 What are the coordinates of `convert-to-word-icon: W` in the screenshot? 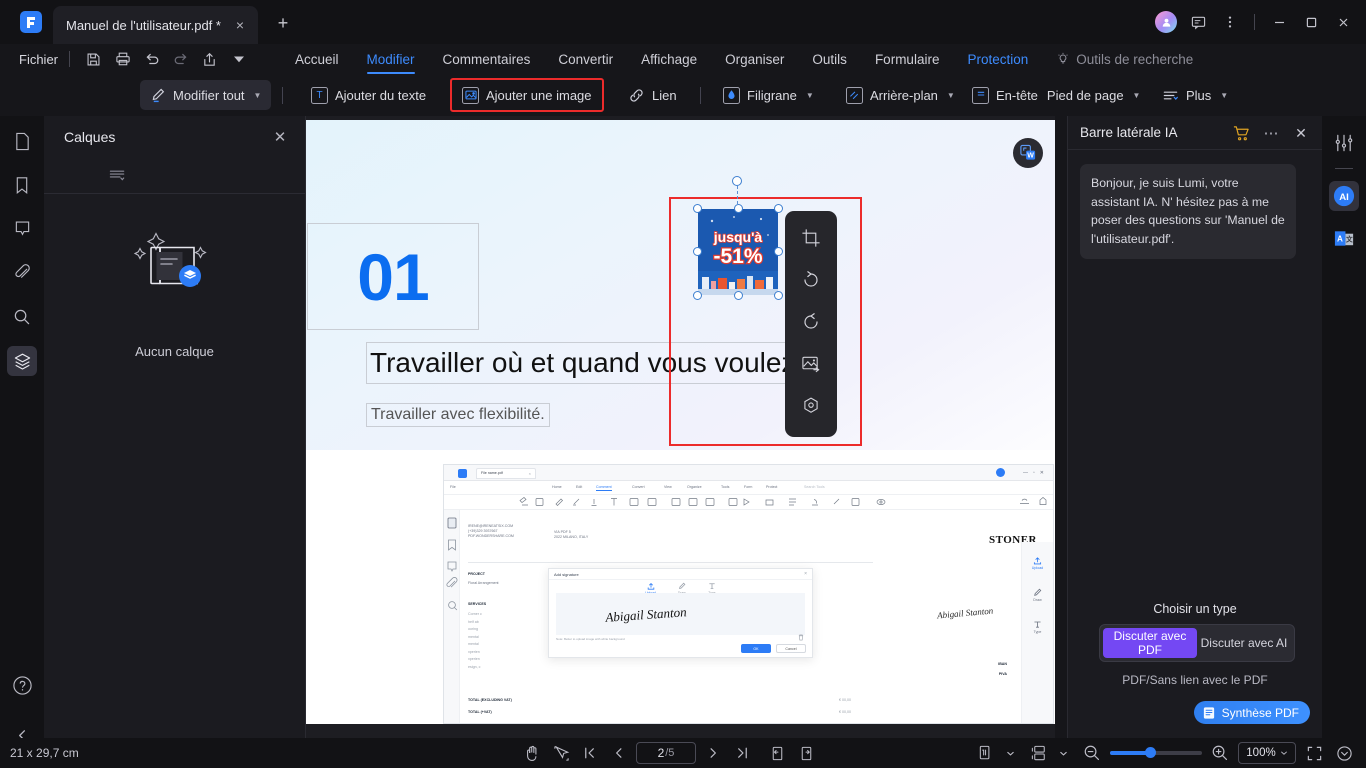 It's located at (1028, 153).